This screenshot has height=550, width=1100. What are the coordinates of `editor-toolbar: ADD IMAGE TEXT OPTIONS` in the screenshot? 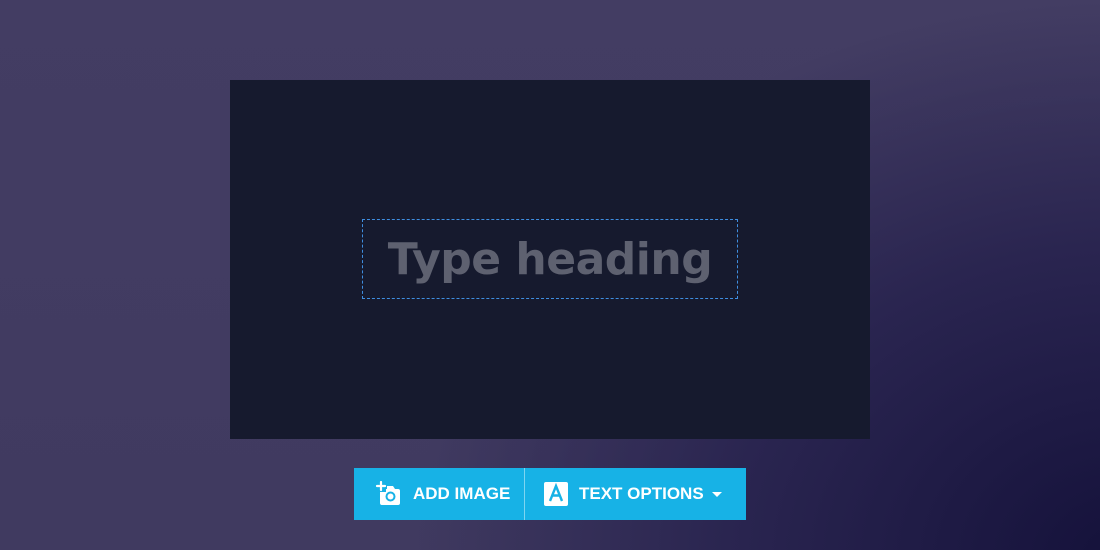 It's located at (550, 494).